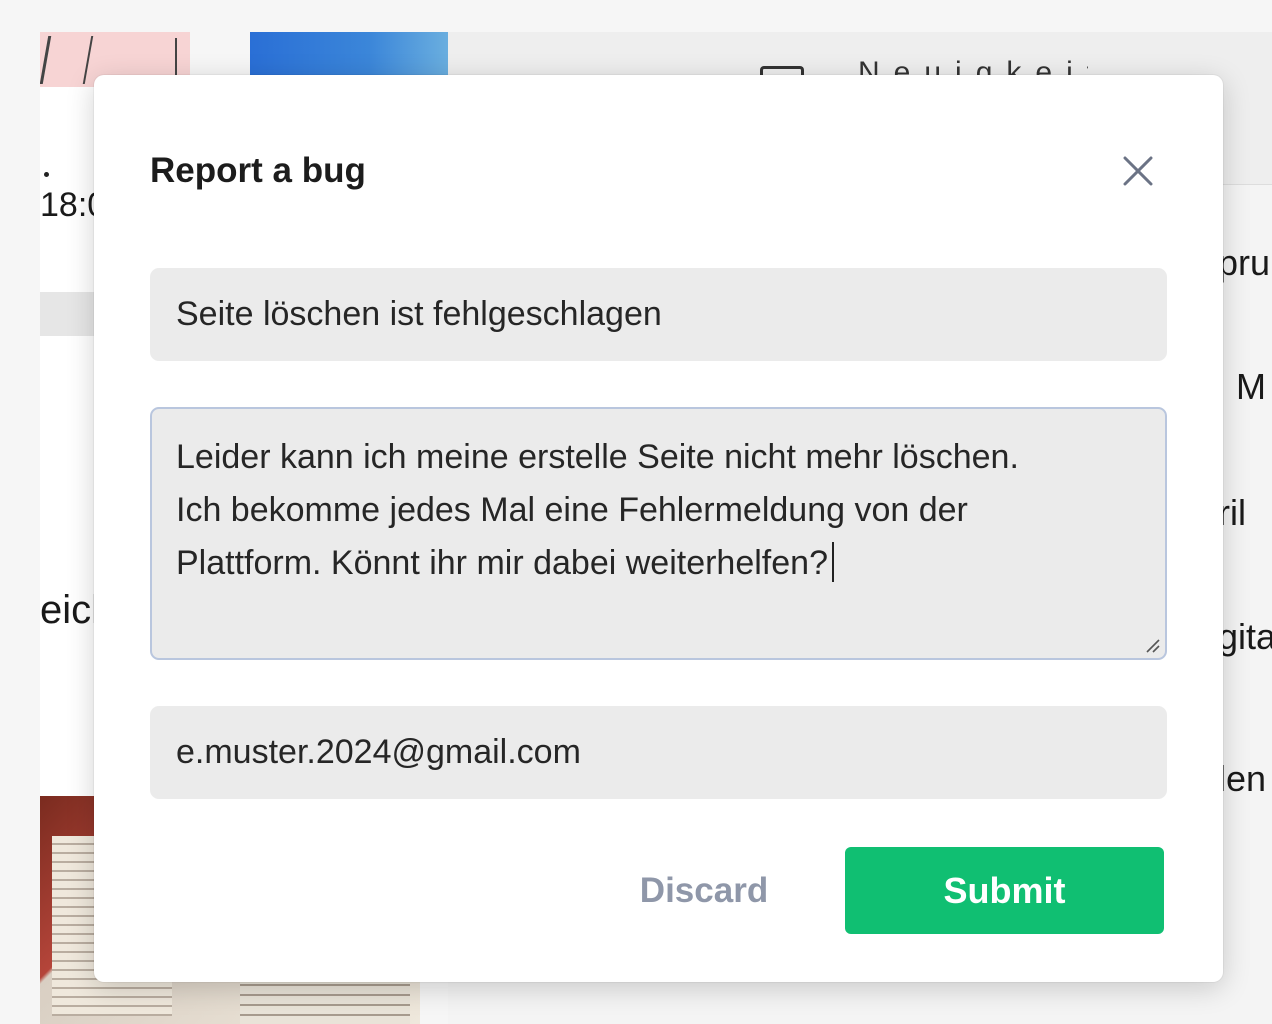  Describe the element at coordinates (70, 205) in the screenshot. I see `background-time-text: 18:0` at that location.